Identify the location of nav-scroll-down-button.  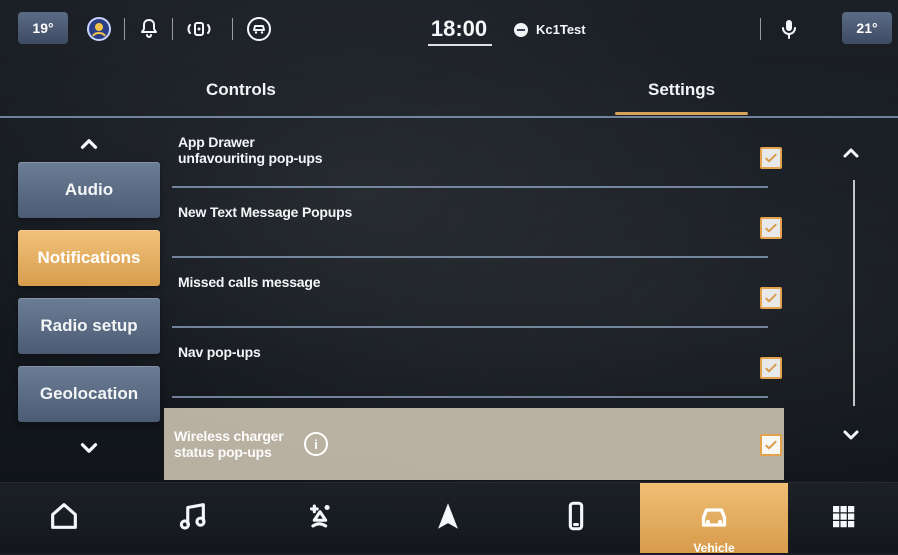
(89, 450).